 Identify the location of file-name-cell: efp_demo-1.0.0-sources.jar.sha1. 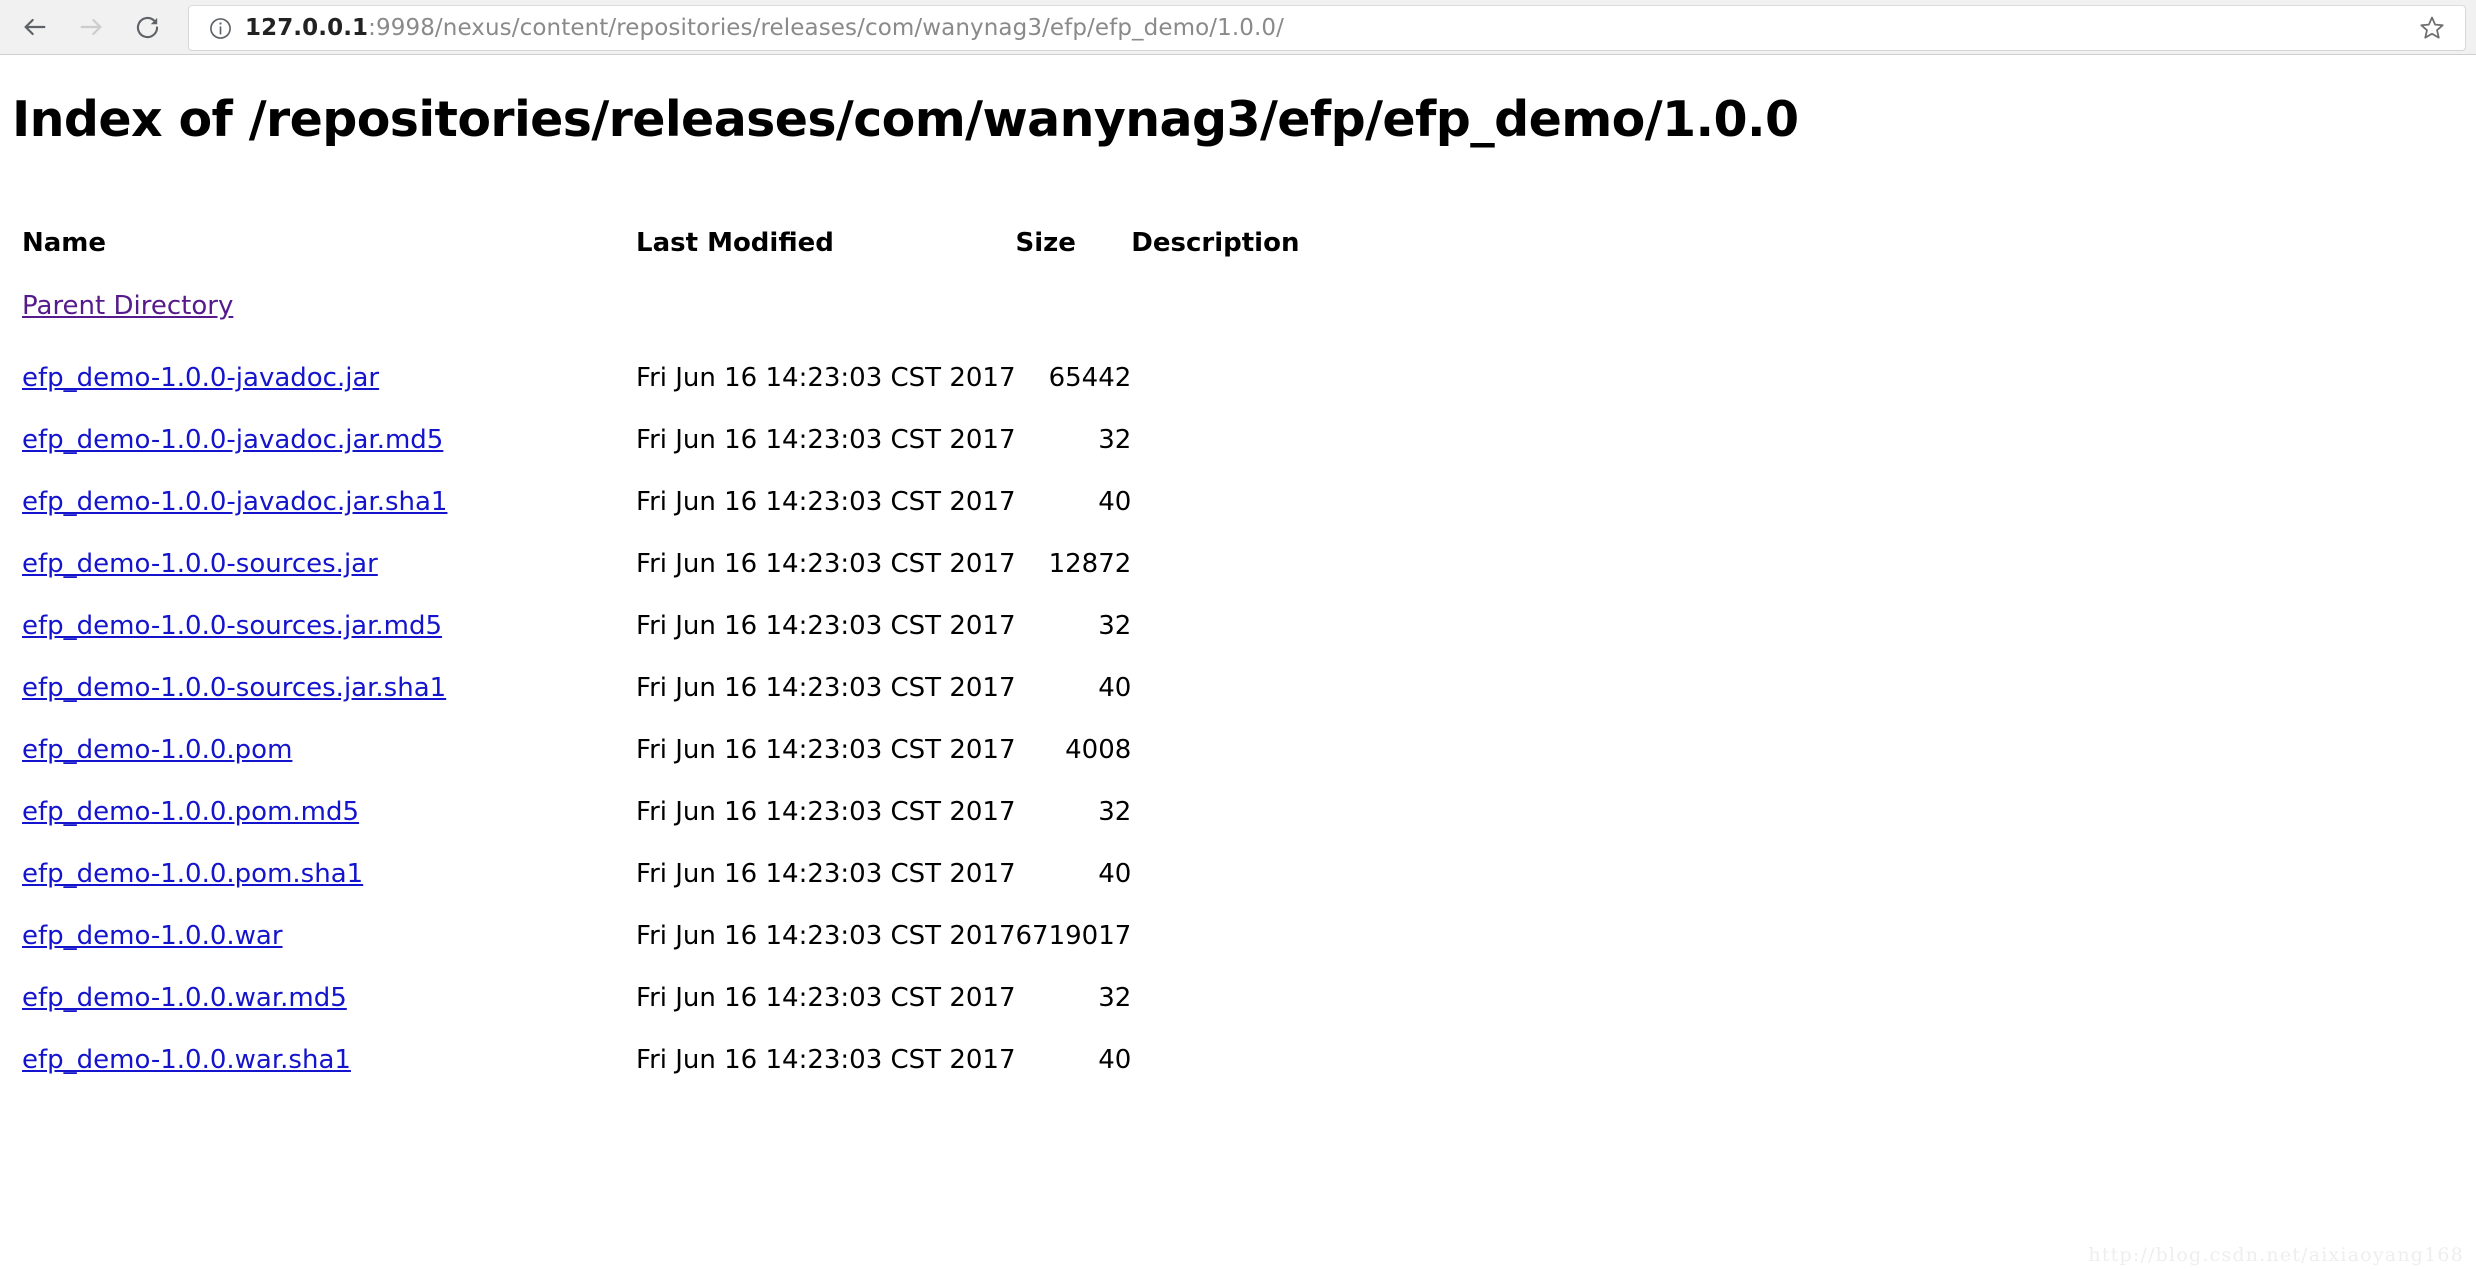
(329, 695).